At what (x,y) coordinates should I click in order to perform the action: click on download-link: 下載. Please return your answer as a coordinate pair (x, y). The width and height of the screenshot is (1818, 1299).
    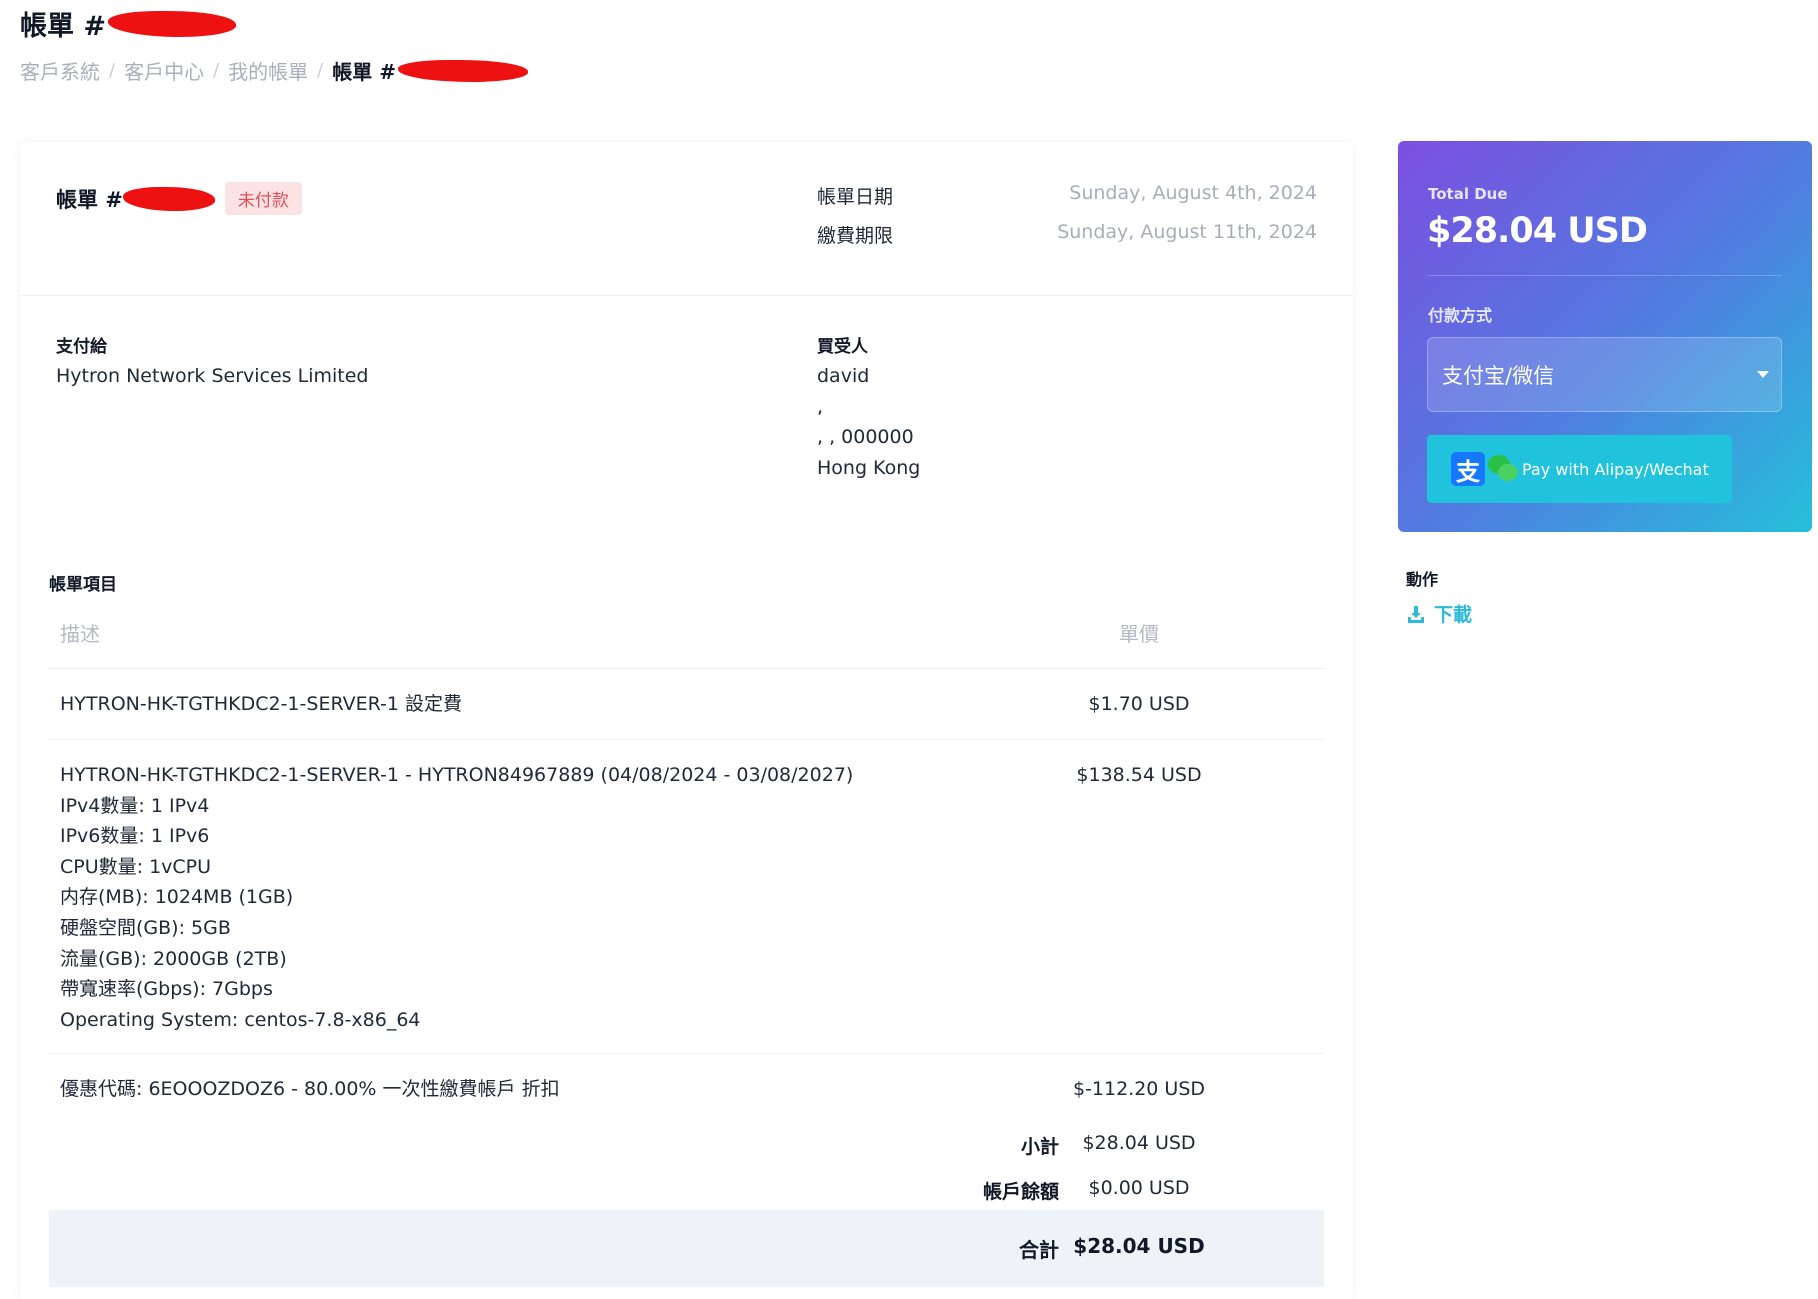
    Looking at the image, I should click on (1439, 613).